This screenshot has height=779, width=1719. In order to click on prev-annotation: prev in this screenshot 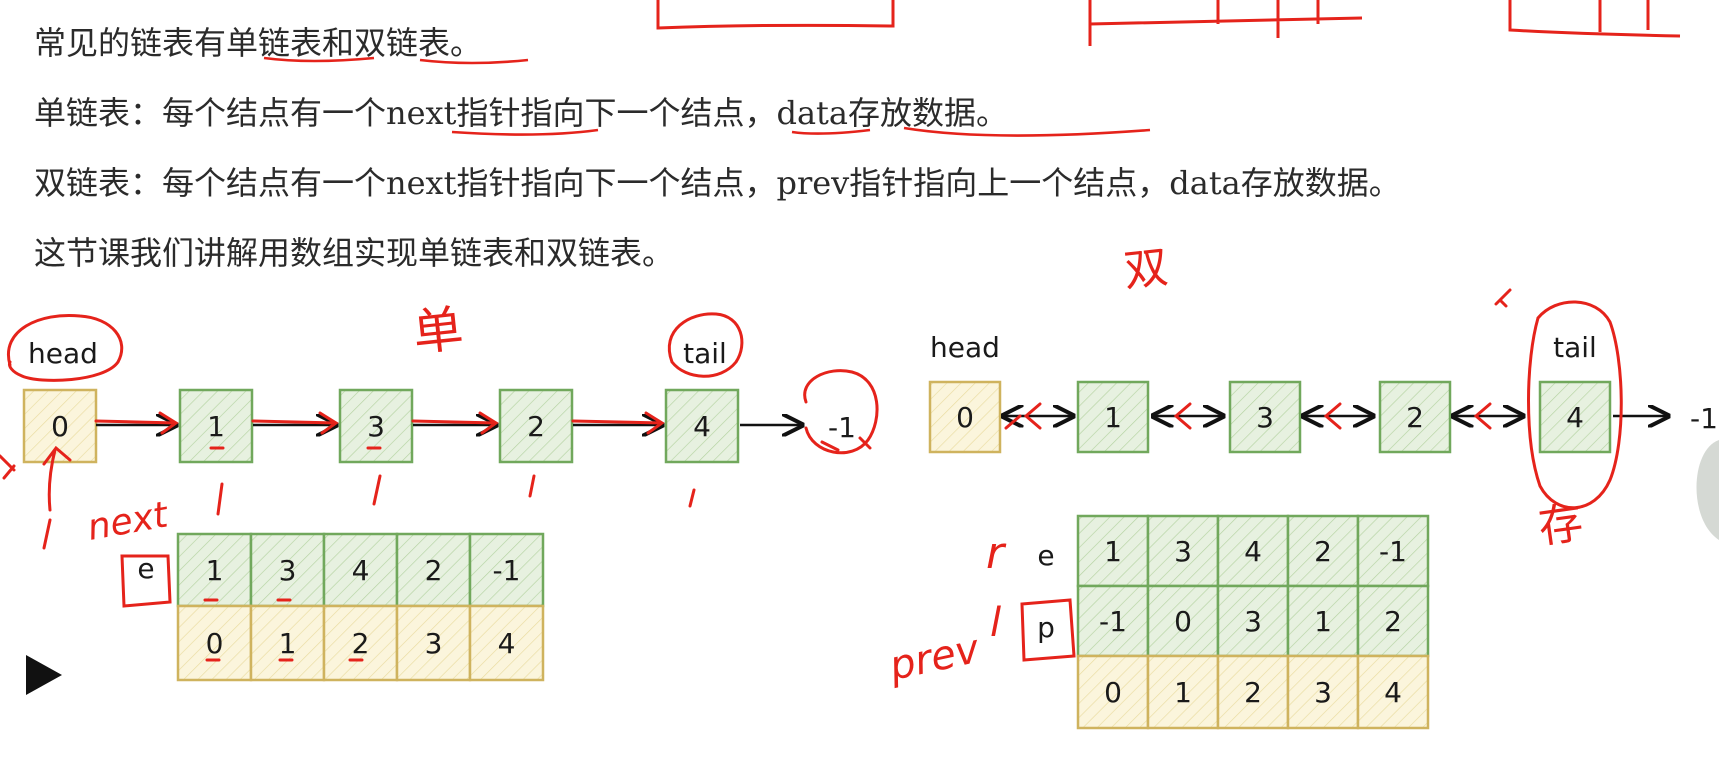, I will do `click(935, 658)`.